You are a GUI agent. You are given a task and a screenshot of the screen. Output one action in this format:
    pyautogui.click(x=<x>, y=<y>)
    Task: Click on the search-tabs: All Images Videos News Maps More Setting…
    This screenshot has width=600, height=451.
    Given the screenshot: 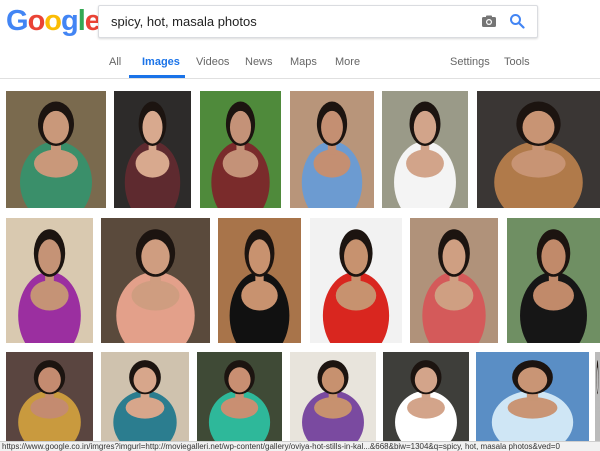 What is the action you would take?
    pyautogui.click(x=300, y=64)
    